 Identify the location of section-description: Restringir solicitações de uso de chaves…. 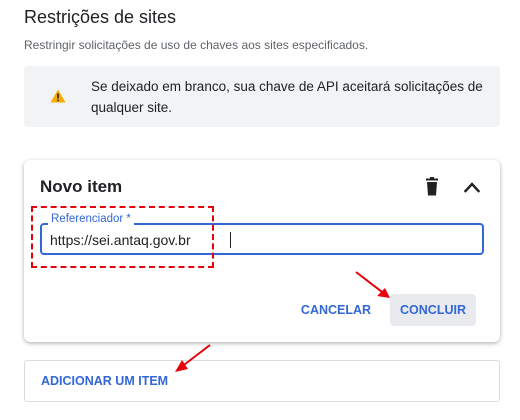
(196, 45).